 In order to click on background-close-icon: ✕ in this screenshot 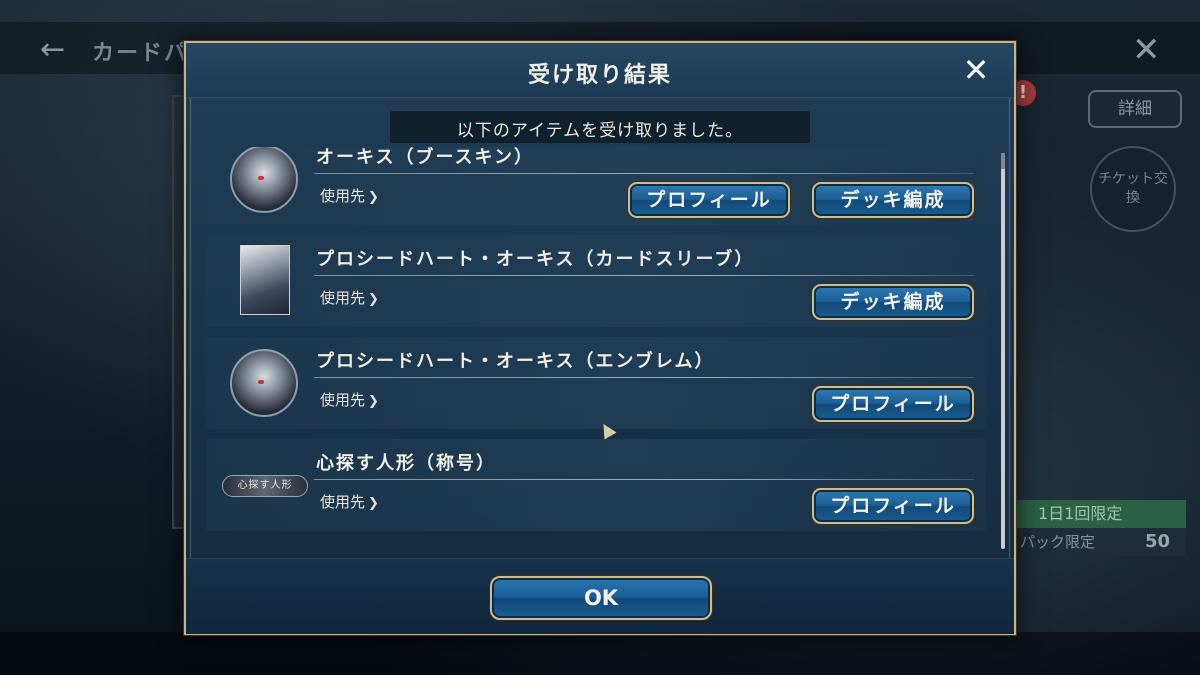, I will do `click(1146, 50)`.